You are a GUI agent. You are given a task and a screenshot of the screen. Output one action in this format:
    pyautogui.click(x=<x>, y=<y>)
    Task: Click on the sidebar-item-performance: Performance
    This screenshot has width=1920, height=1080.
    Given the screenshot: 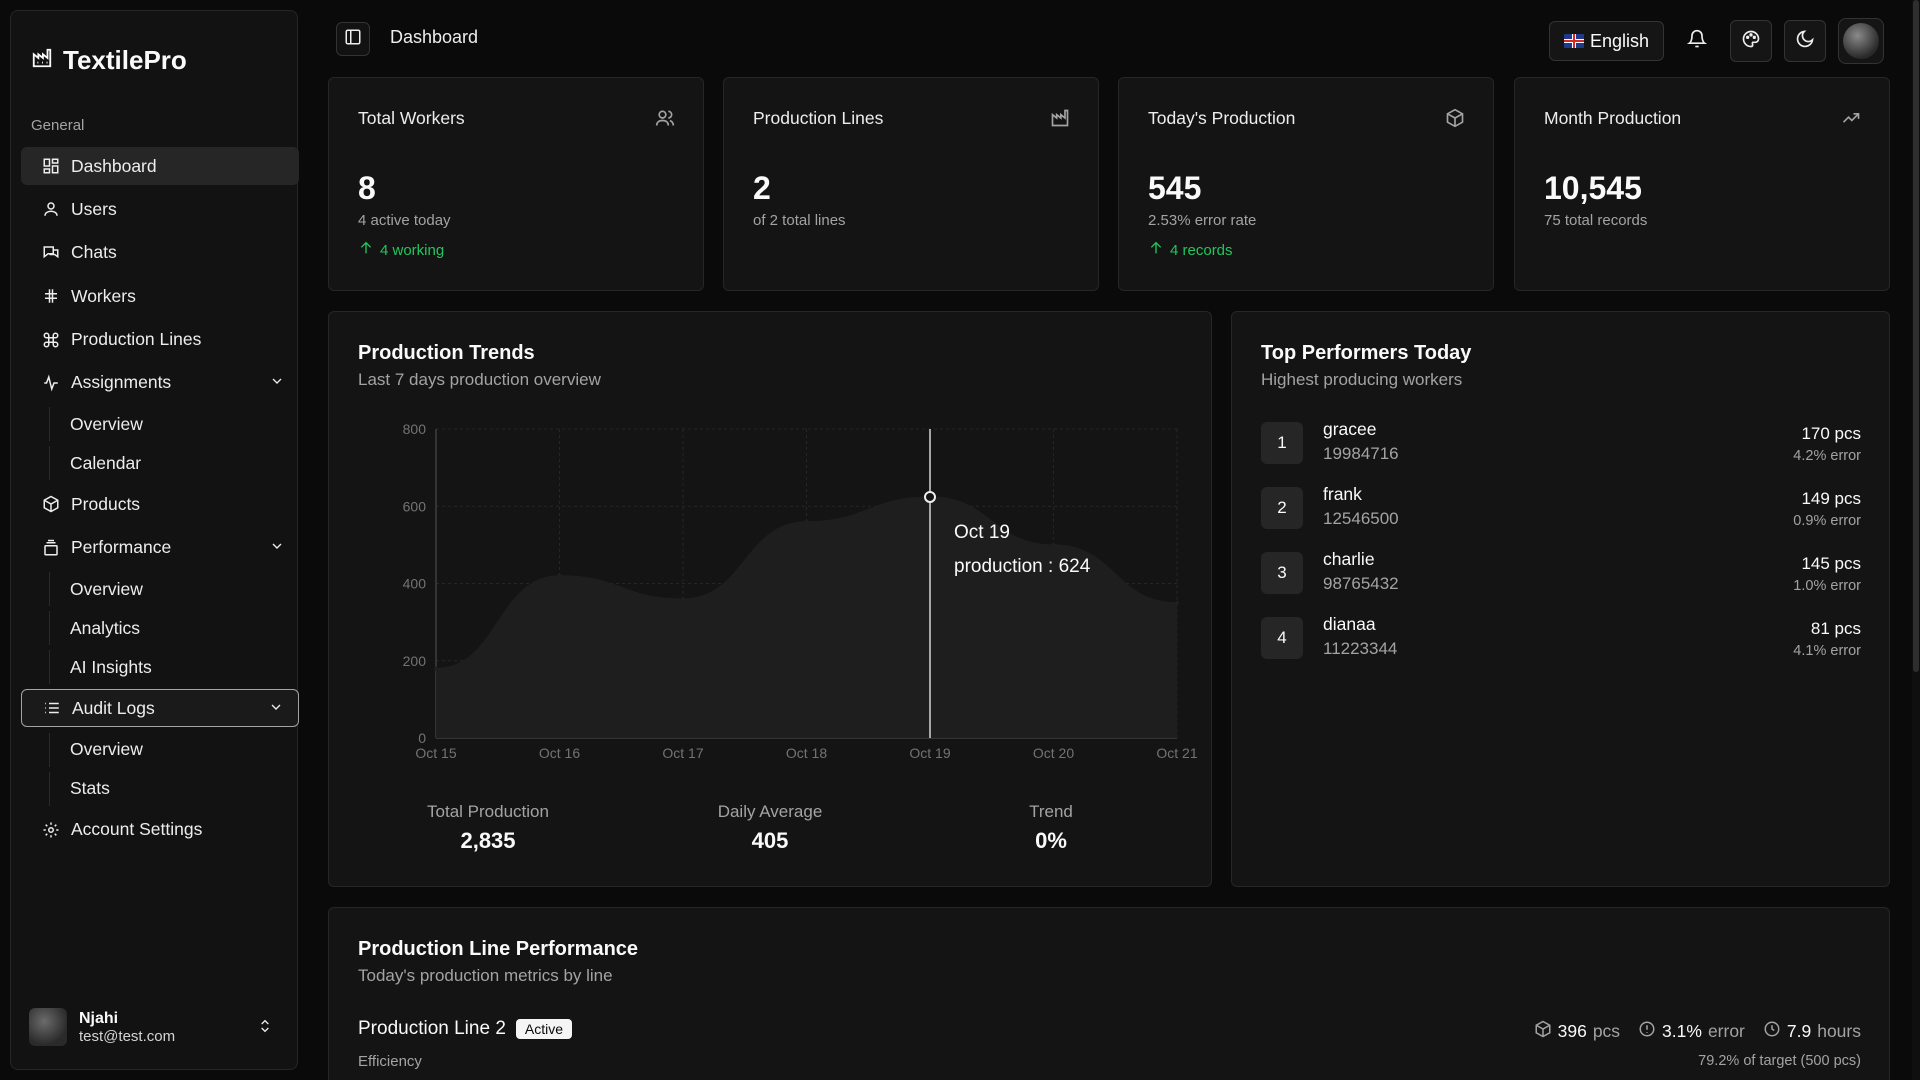 What is the action you would take?
    pyautogui.click(x=160, y=548)
    